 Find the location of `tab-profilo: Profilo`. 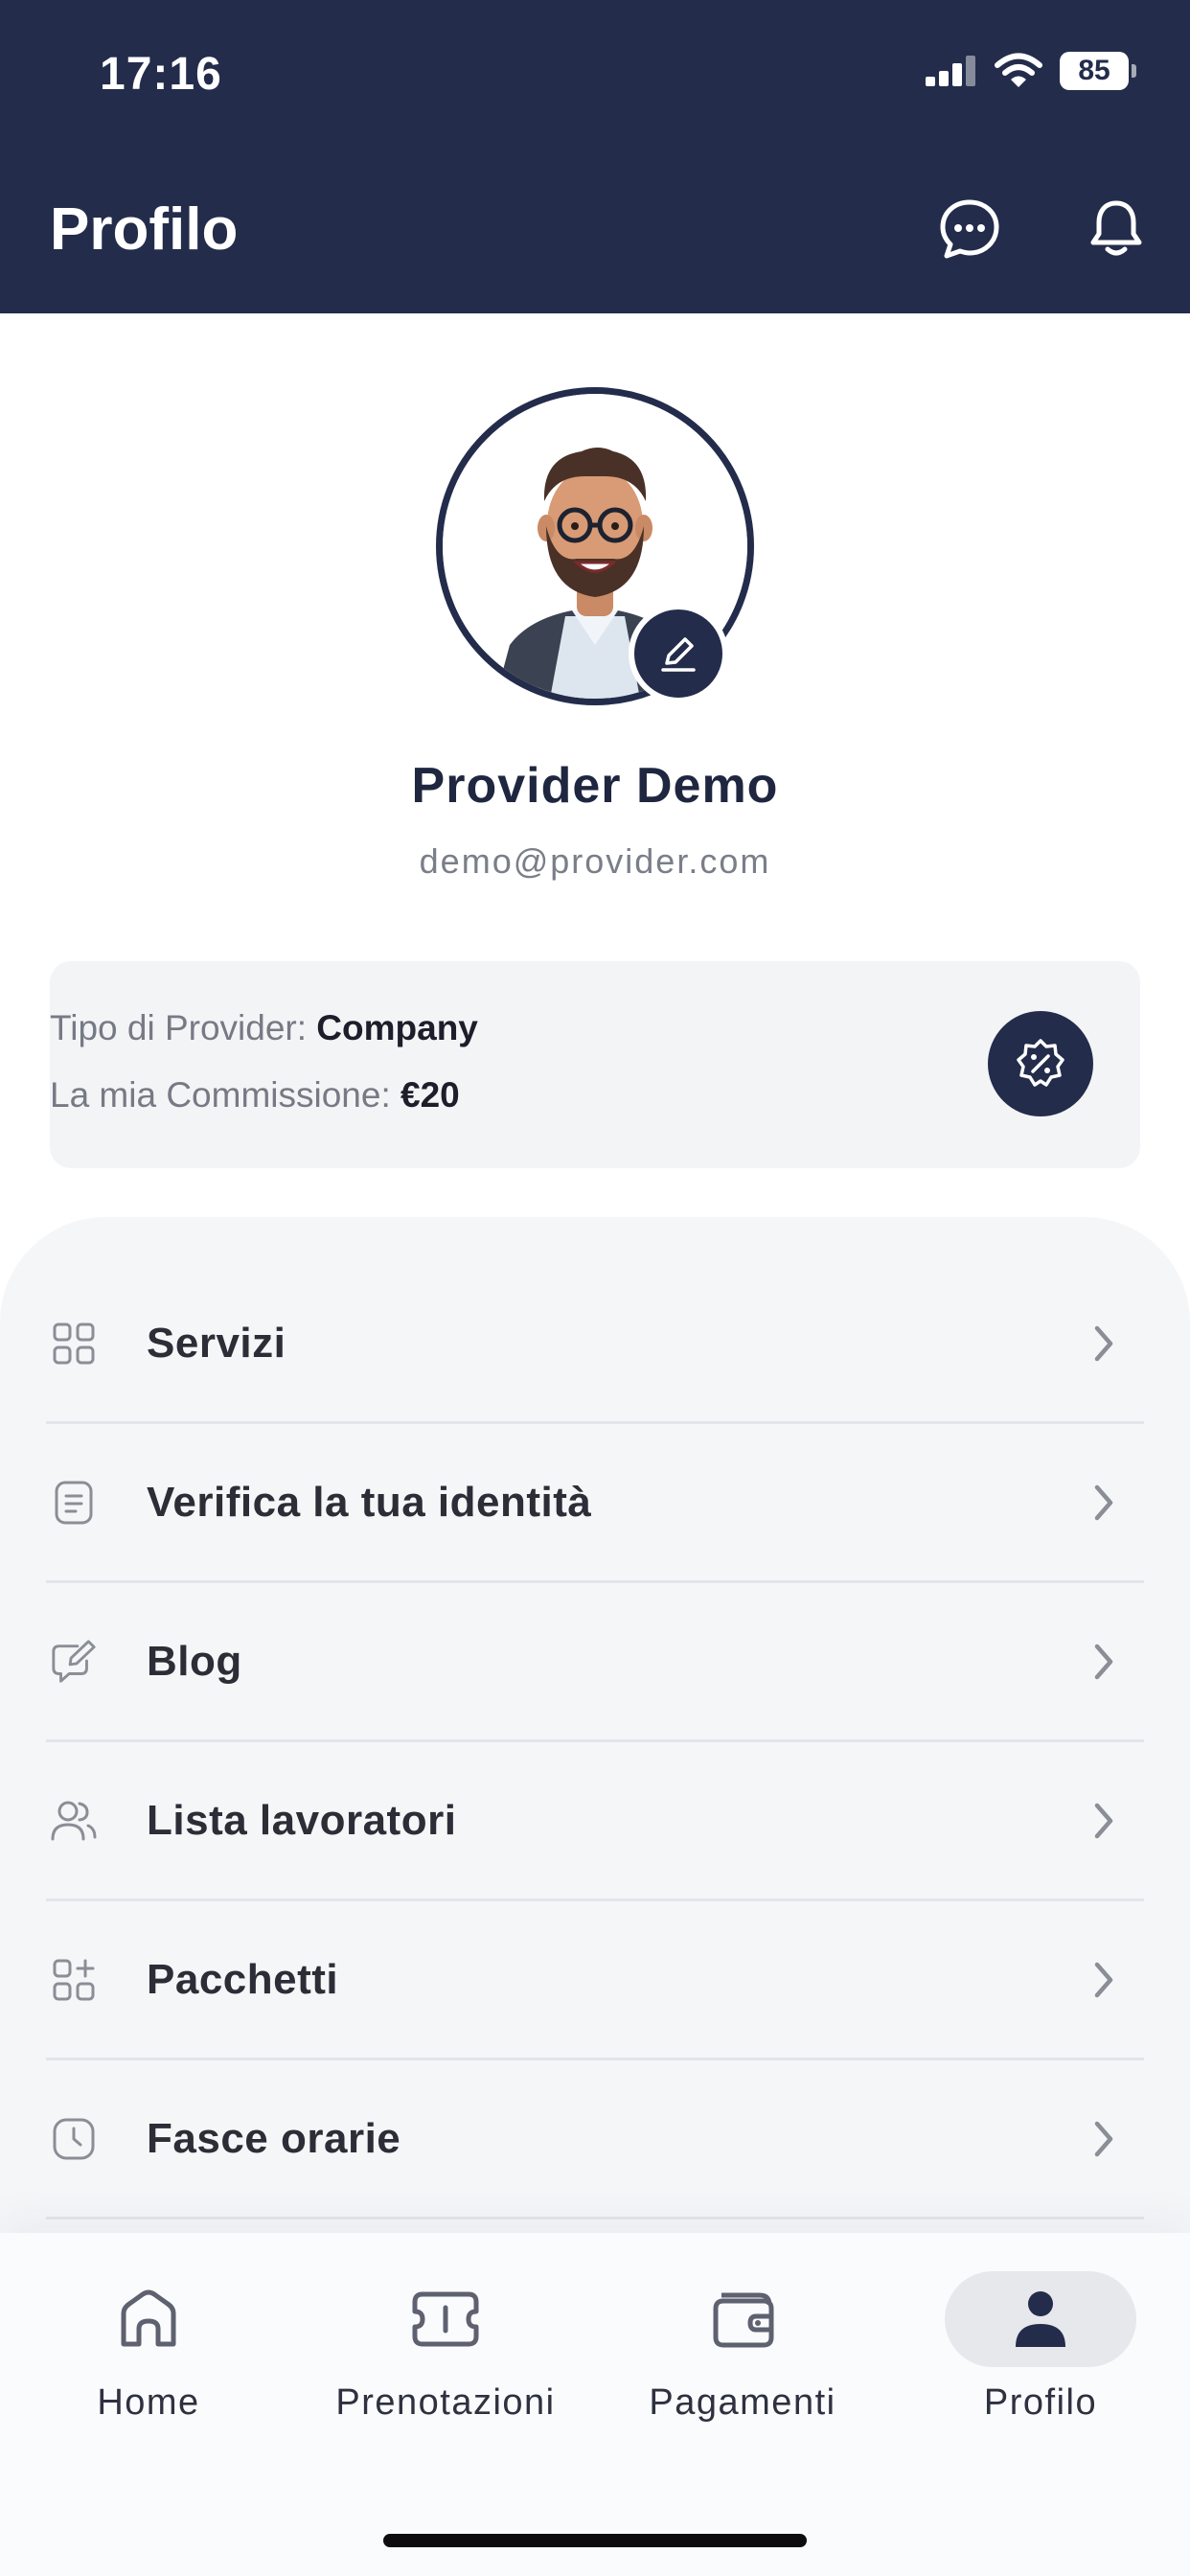

tab-profilo: Profilo is located at coordinates (1040, 2352).